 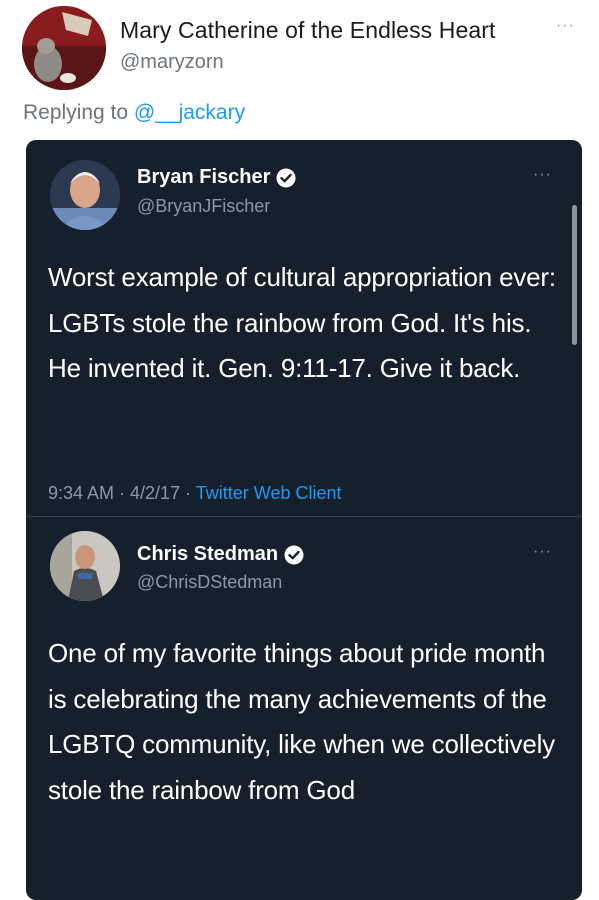 I want to click on replying-mention-link: @__jackary, so click(x=189, y=112).